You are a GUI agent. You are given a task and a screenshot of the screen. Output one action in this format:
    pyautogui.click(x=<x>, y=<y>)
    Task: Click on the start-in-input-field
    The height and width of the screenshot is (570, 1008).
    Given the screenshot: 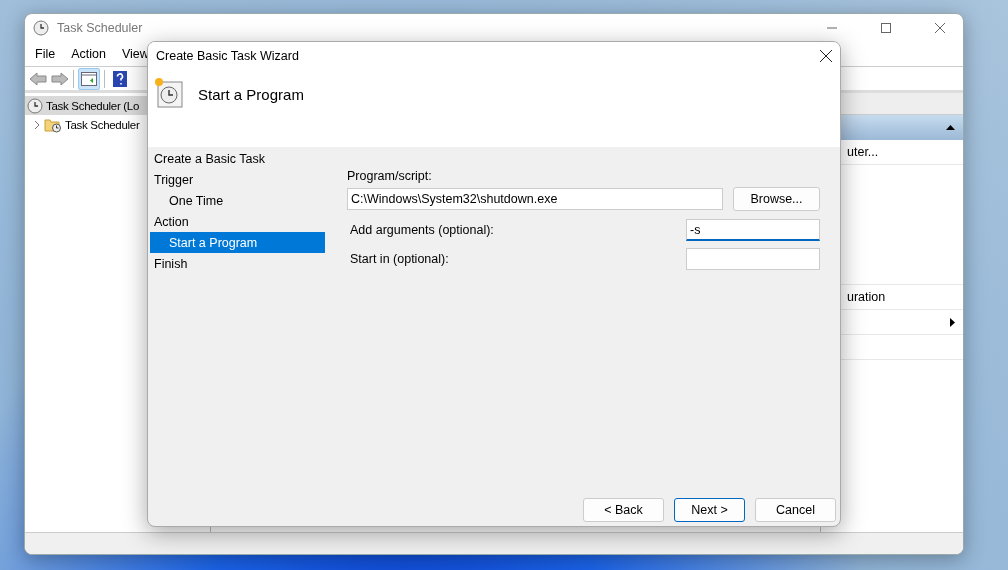 What is the action you would take?
    pyautogui.click(x=753, y=259)
    